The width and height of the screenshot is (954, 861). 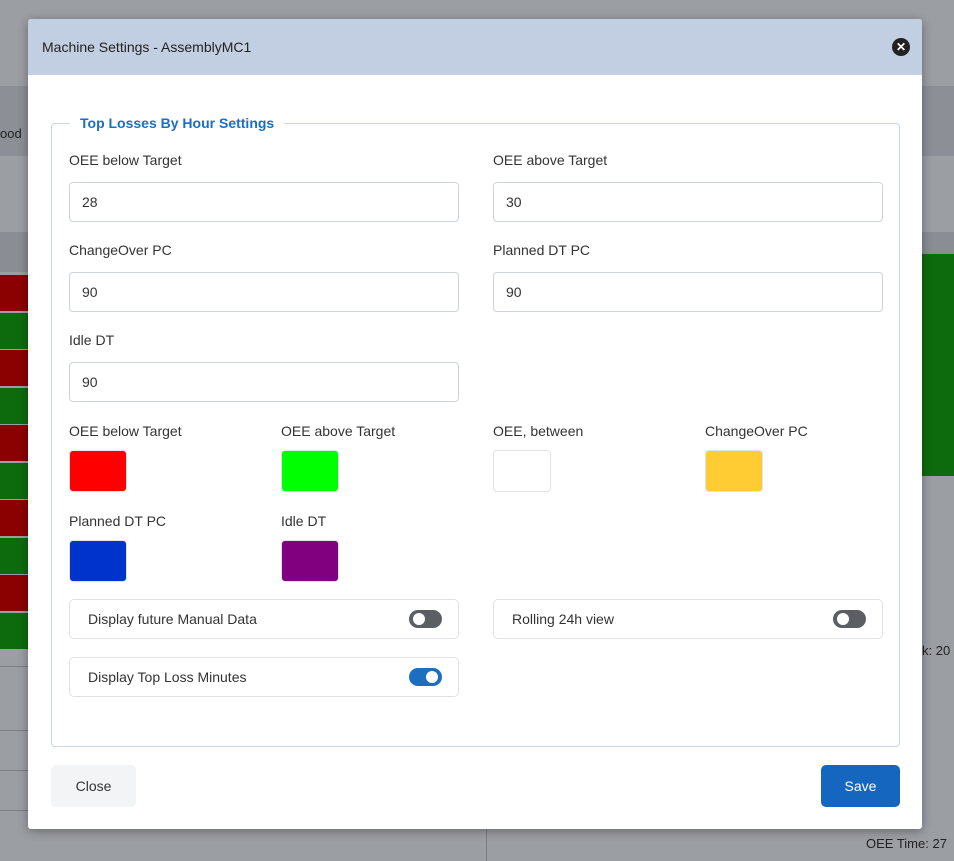 What do you see at coordinates (11, 133) in the screenshot?
I see `background-column-header: ood` at bounding box center [11, 133].